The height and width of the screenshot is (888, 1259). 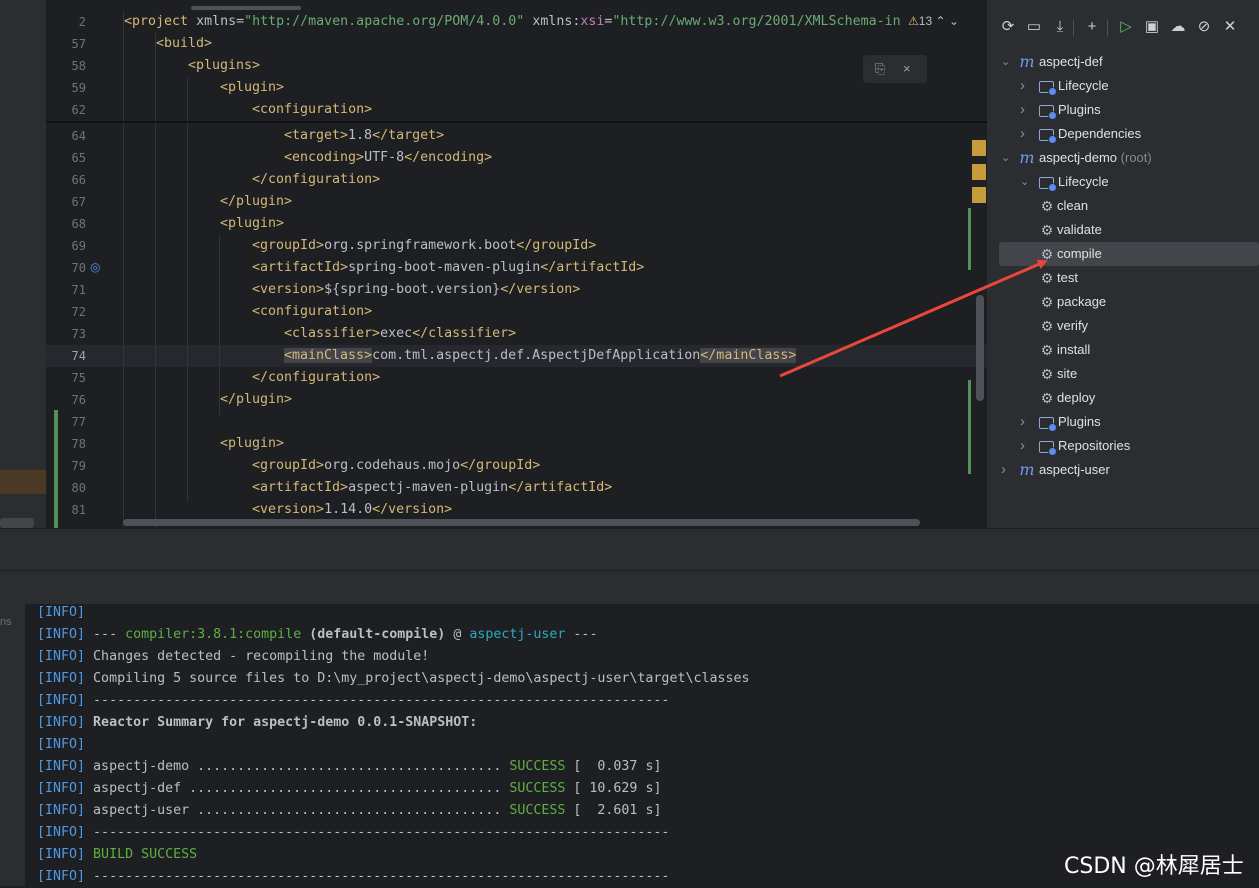 What do you see at coordinates (184, 44) in the screenshot?
I see `code-text: <build>` at bounding box center [184, 44].